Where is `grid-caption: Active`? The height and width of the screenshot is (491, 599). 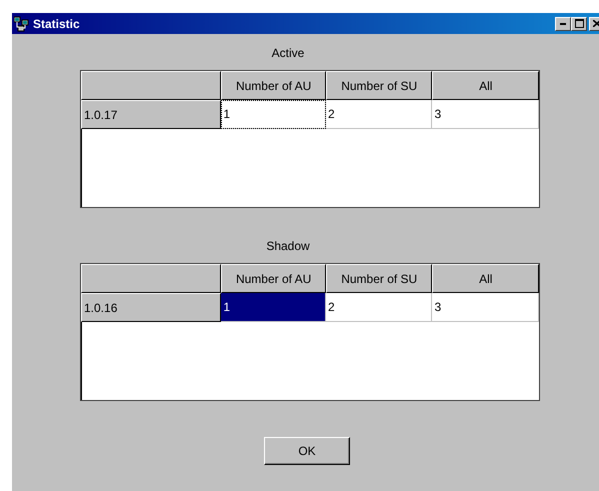
grid-caption: Active is located at coordinates (288, 53).